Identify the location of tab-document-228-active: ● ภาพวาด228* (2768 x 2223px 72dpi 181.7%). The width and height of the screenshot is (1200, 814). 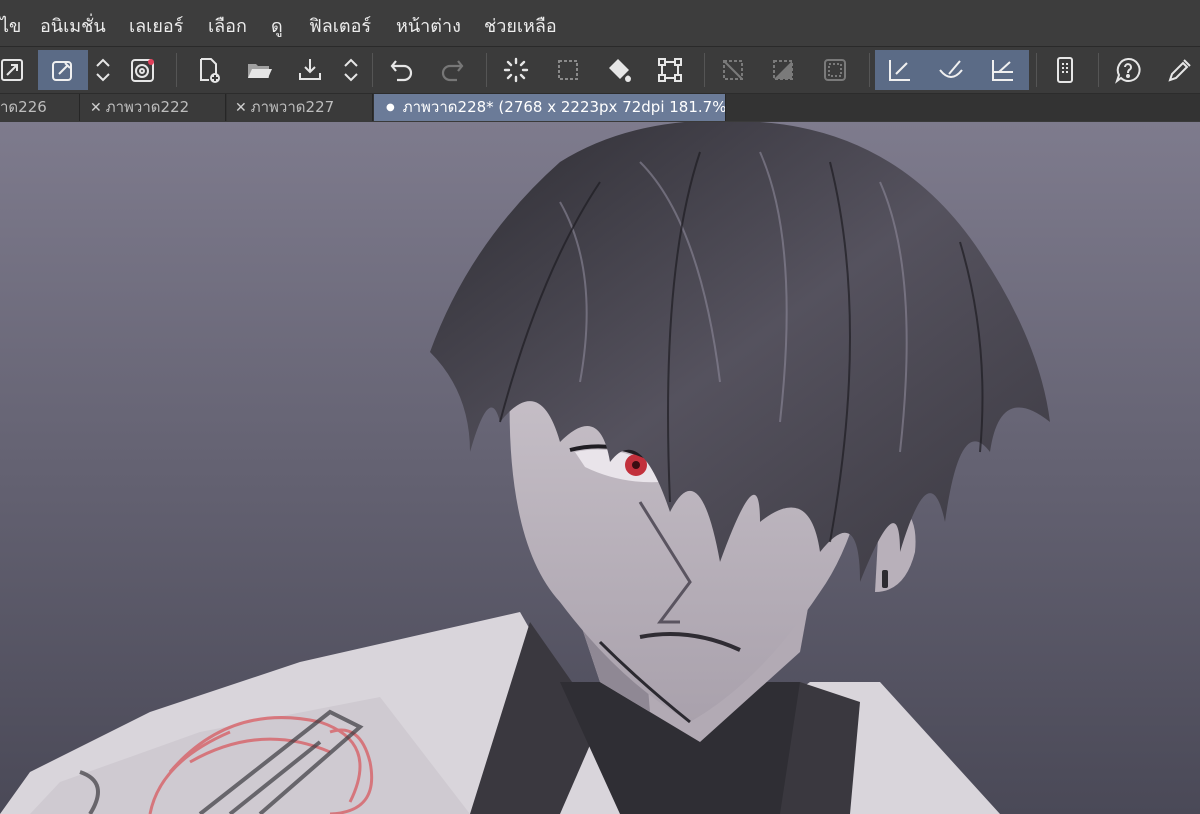
(550, 107).